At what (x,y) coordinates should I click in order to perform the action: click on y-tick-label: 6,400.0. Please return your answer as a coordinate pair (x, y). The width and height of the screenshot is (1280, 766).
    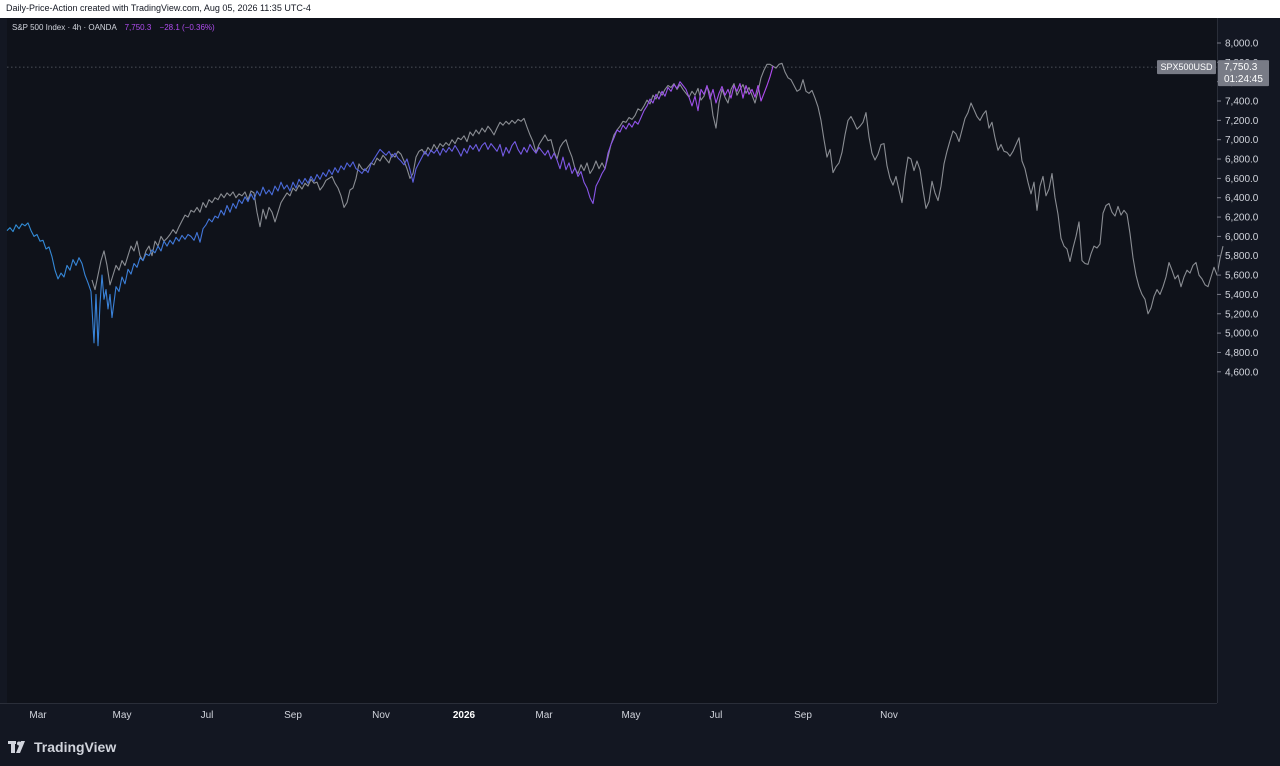
    Looking at the image, I should click on (1242, 198).